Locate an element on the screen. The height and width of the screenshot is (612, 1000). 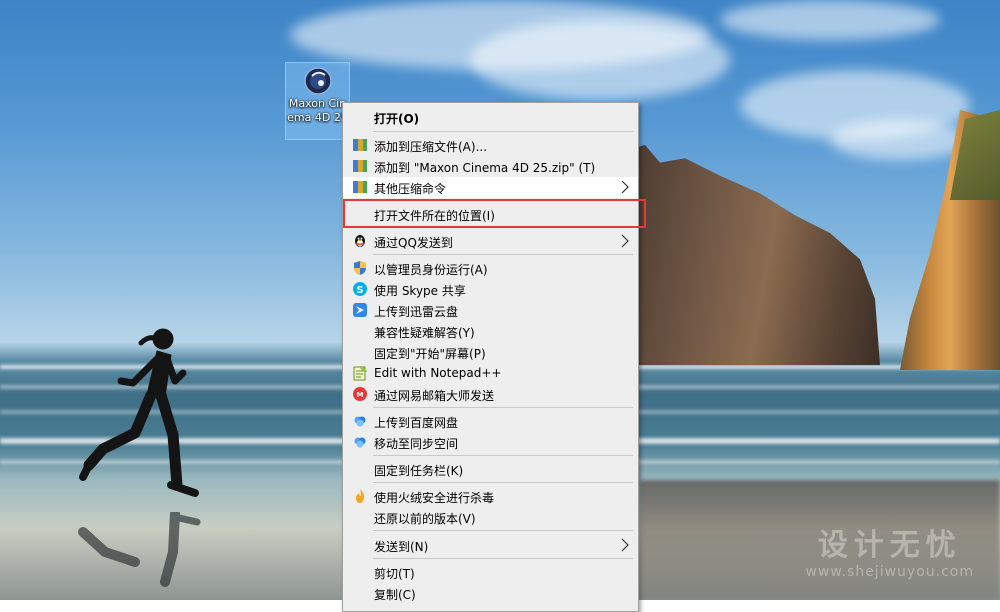
menu-item-label: 还原以前的版本(V) is located at coordinates (425, 519).